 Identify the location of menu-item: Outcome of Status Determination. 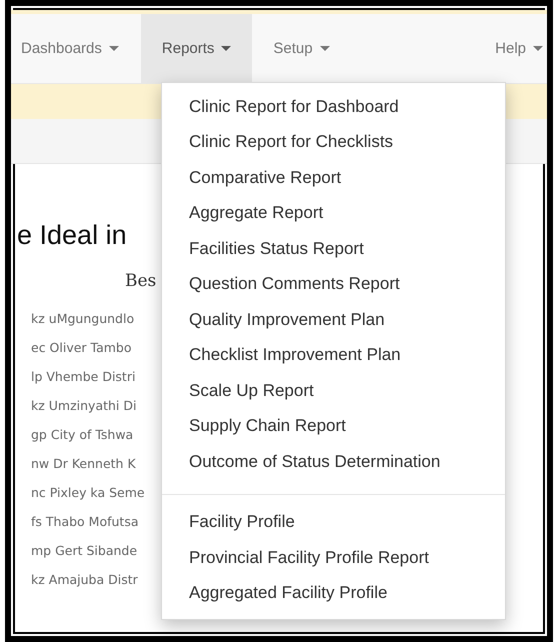
(333, 462).